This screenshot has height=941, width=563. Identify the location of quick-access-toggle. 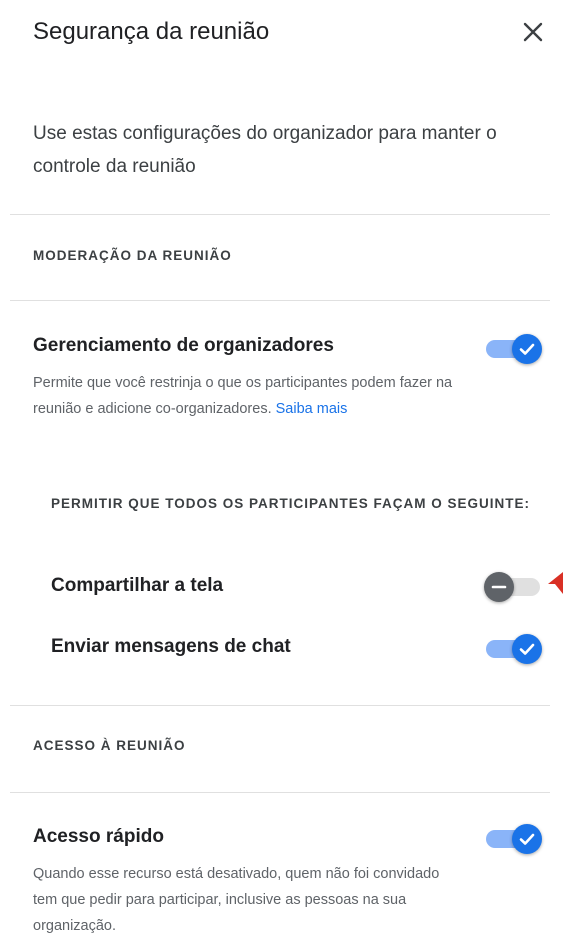
(514, 838).